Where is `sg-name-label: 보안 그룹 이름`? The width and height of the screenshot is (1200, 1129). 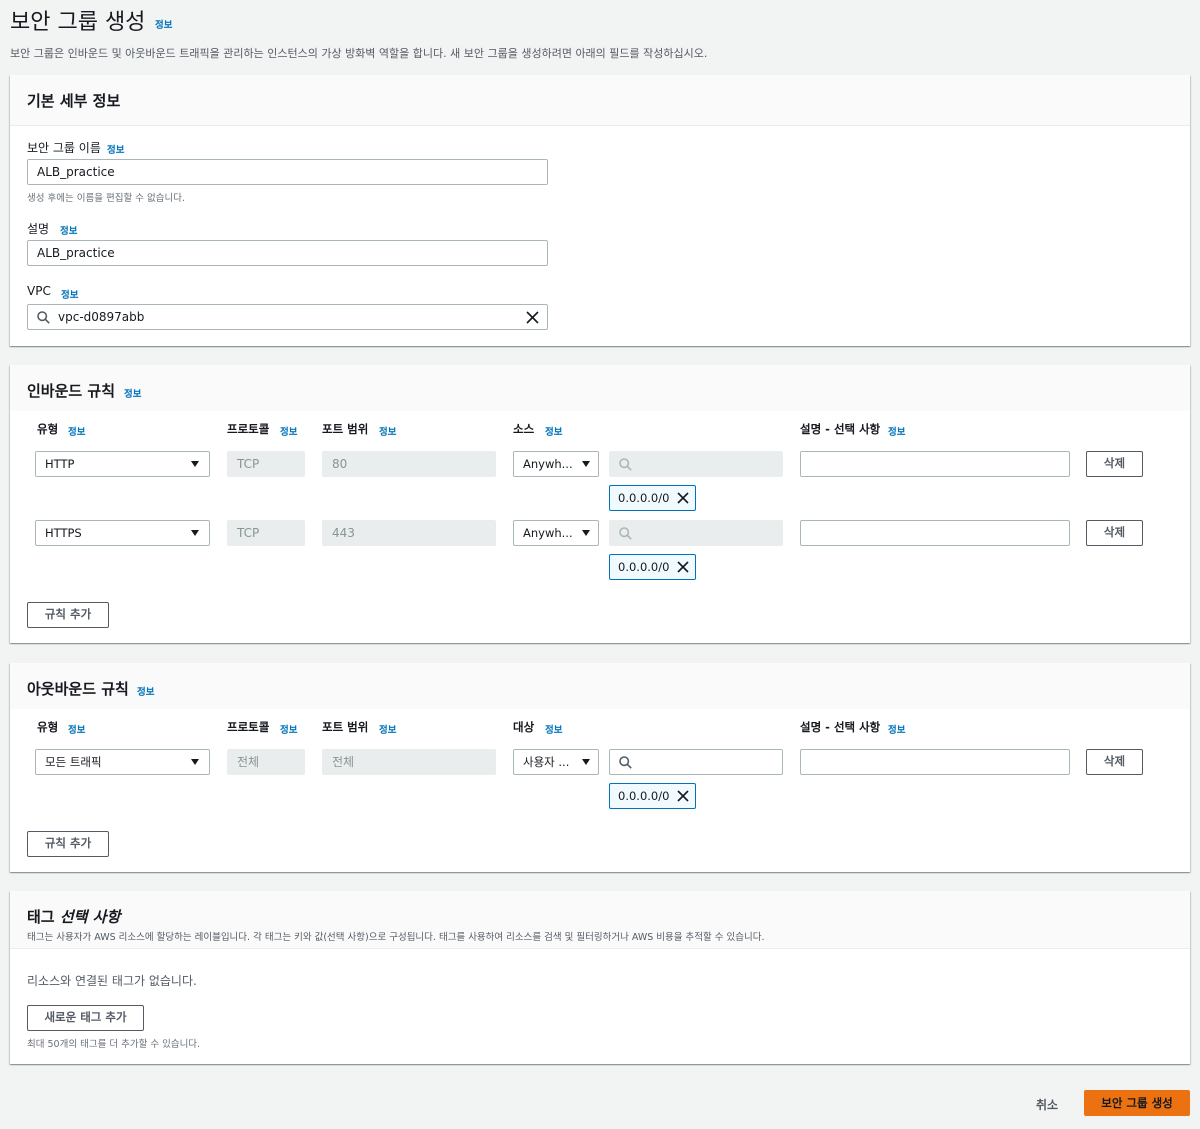 sg-name-label: 보안 그룹 이름 is located at coordinates (64, 148).